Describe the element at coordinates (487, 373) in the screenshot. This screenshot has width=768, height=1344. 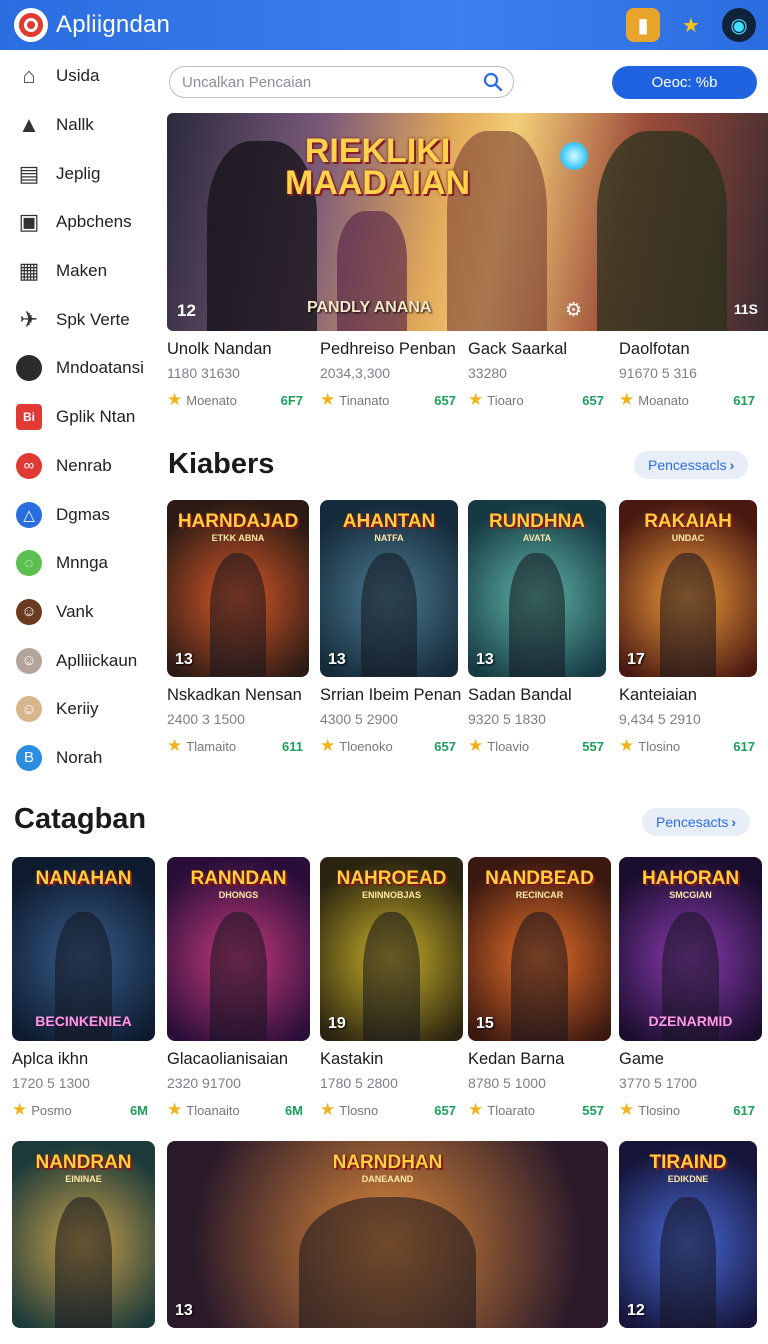
I see `card-meta: 33280` at that location.